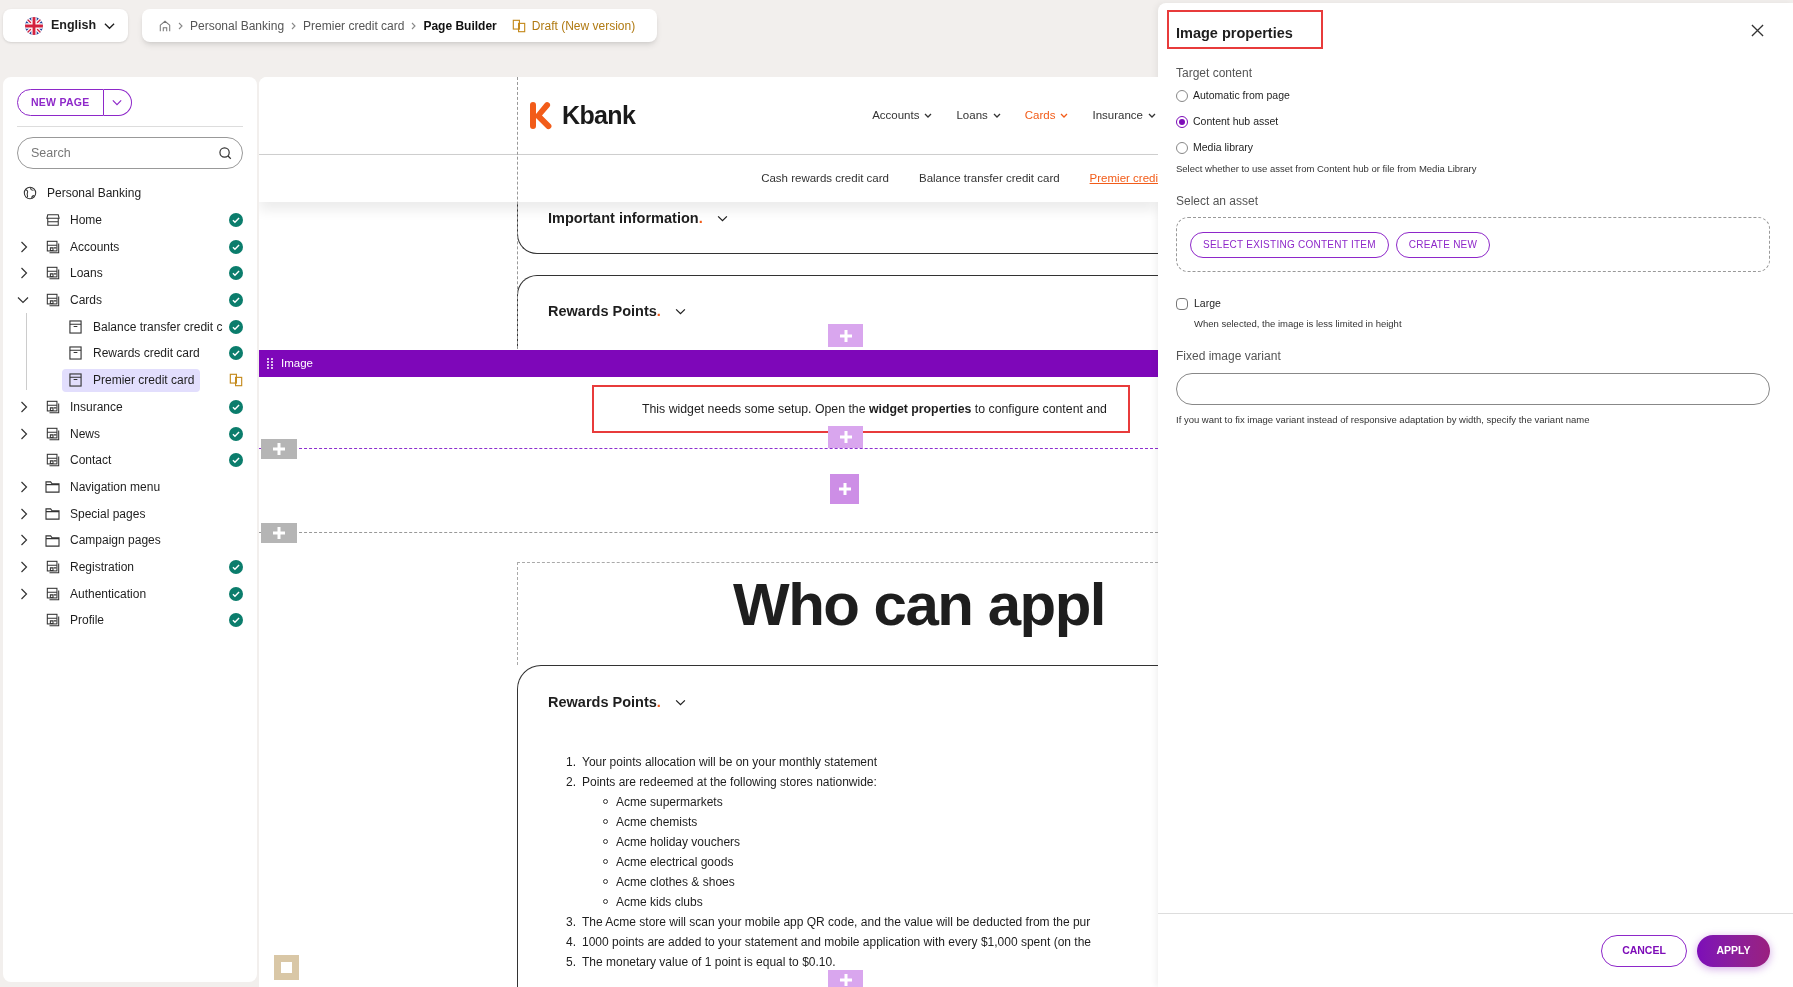 The image size is (1793, 987). What do you see at coordinates (134, 353) in the screenshot?
I see `tree-item: Rewards credit card` at bounding box center [134, 353].